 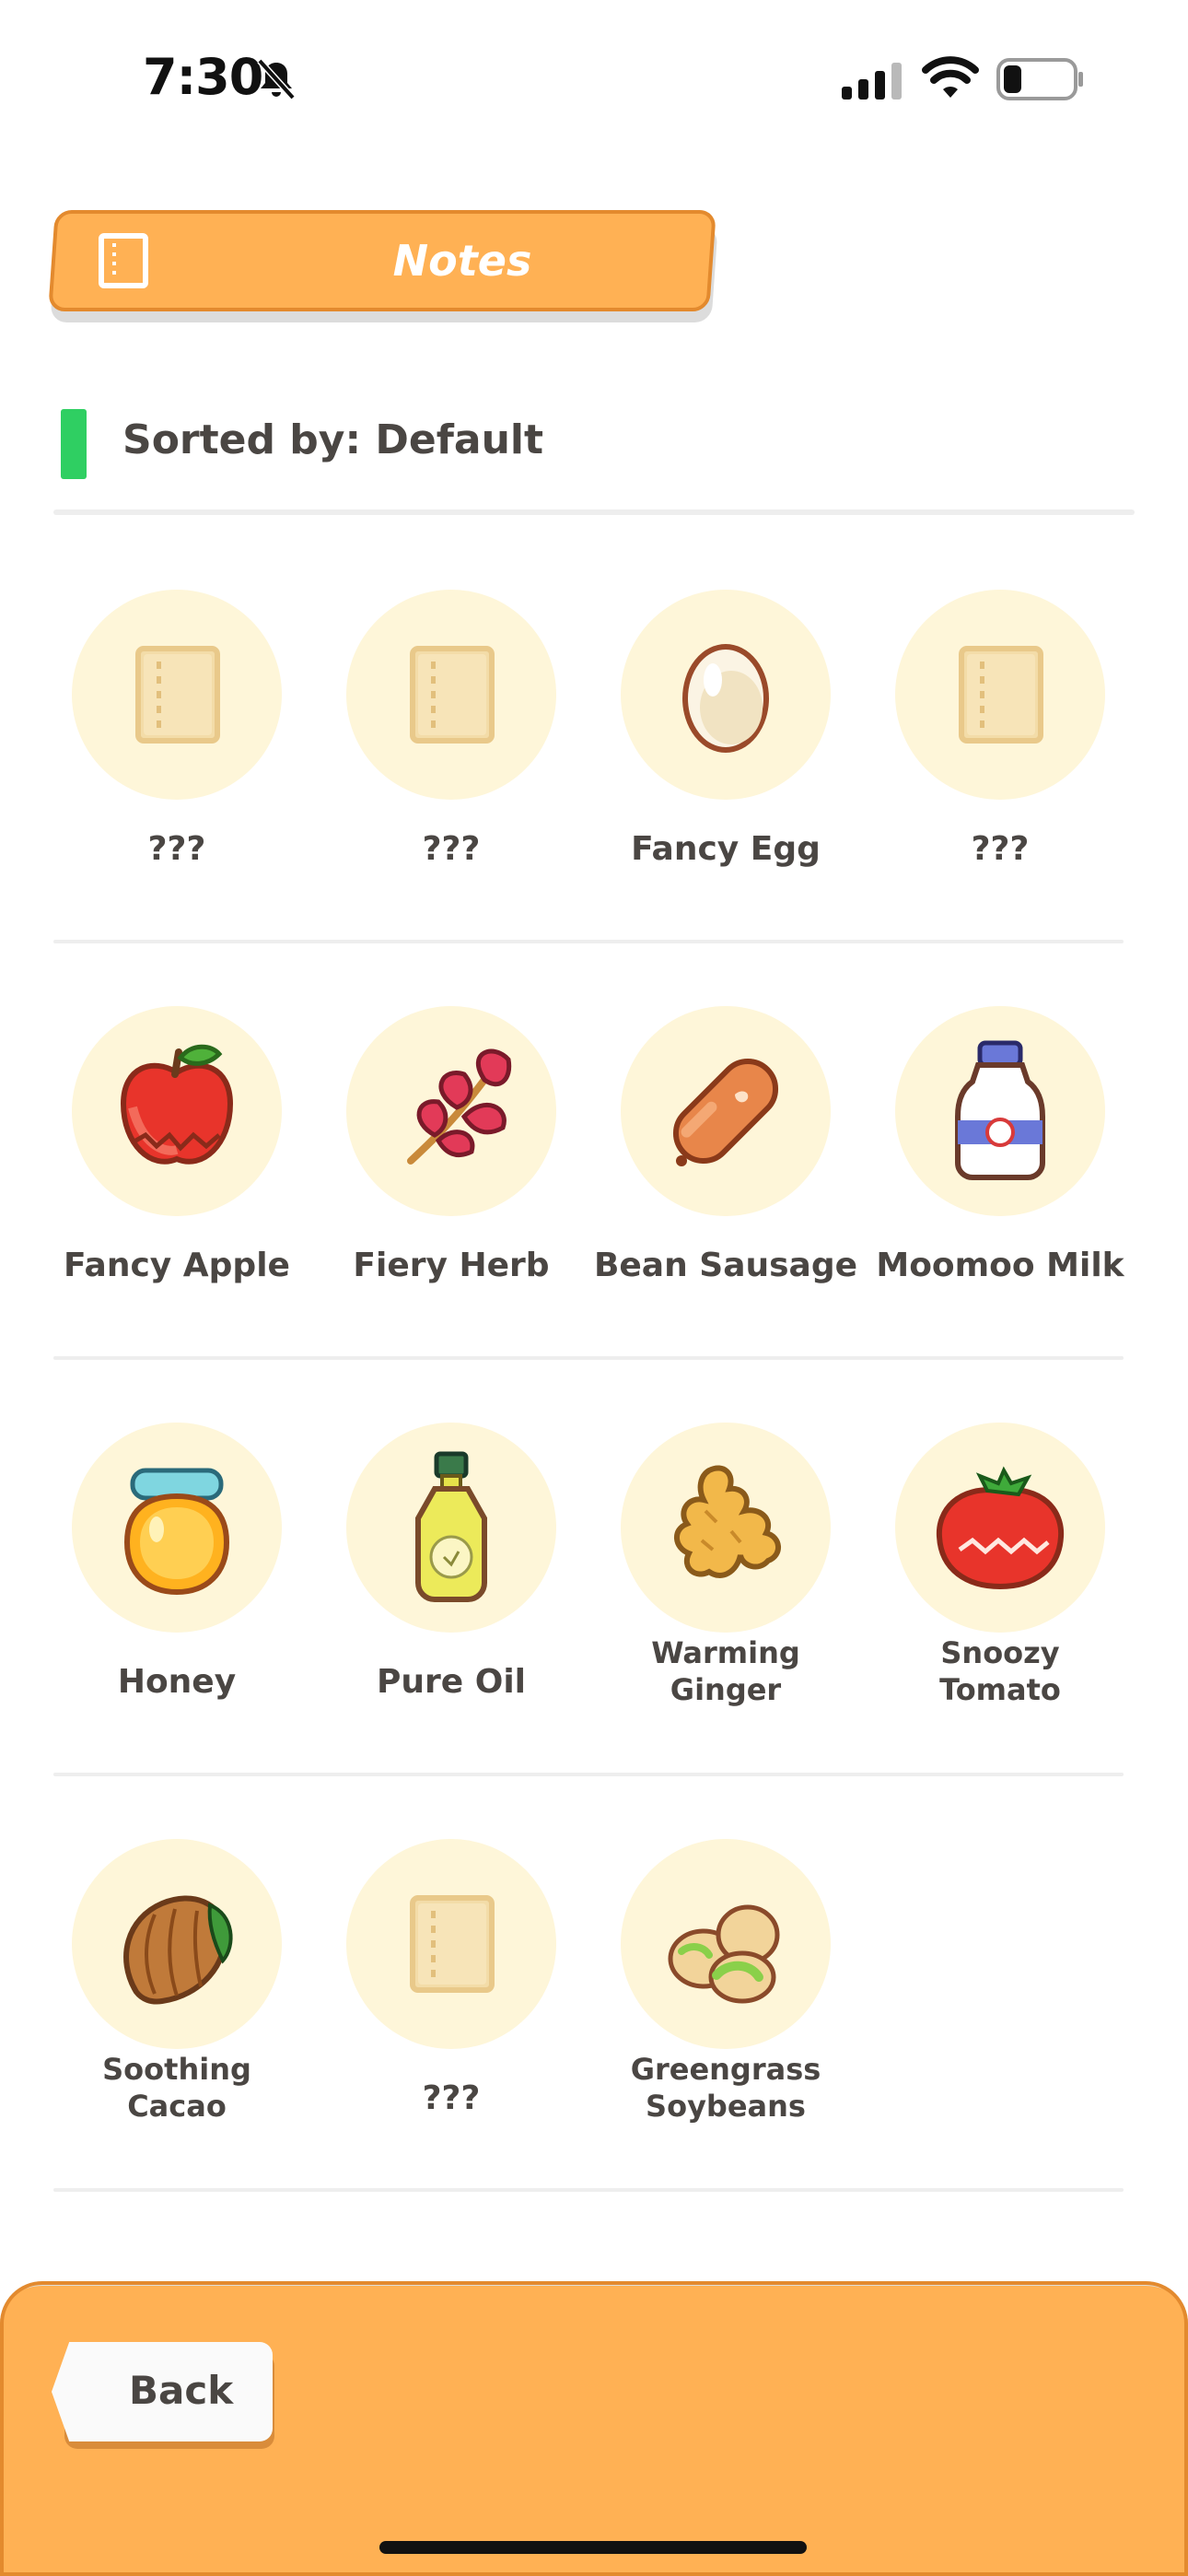 I want to click on ingredient-item: Fancy Apple, so click(x=177, y=1190).